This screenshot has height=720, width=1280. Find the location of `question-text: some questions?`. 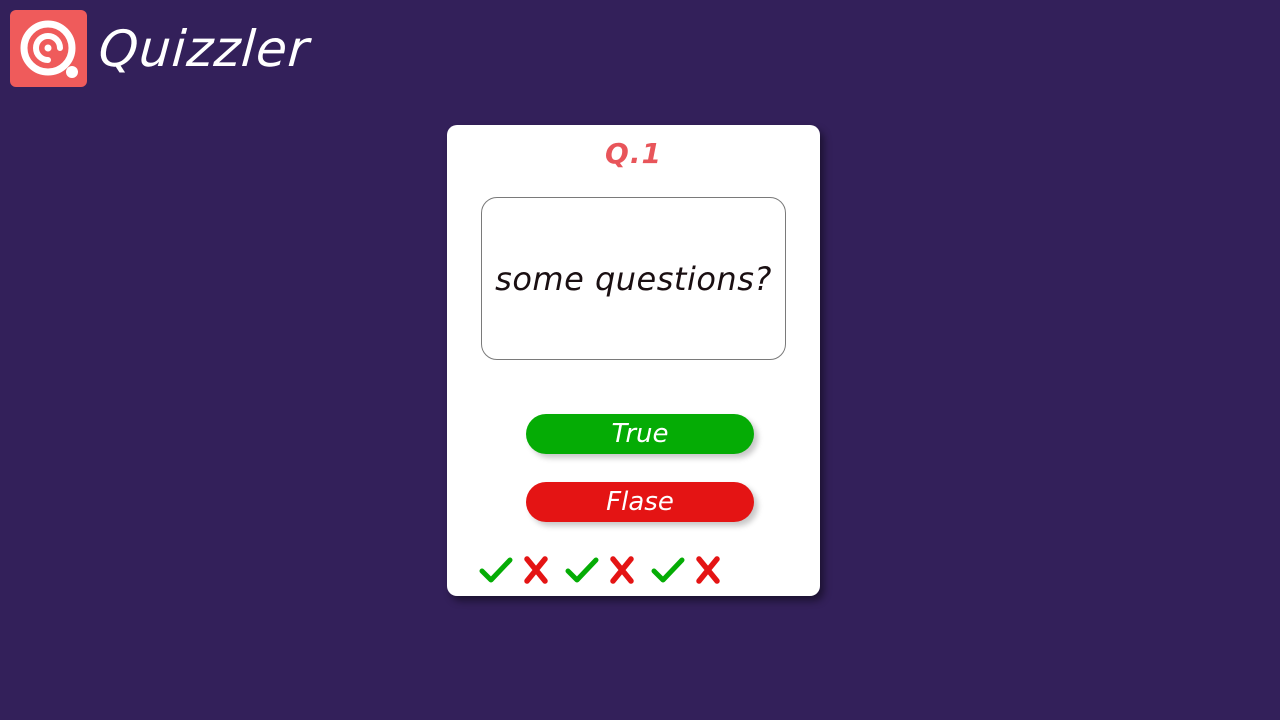

question-text: some questions? is located at coordinates (633, 278).